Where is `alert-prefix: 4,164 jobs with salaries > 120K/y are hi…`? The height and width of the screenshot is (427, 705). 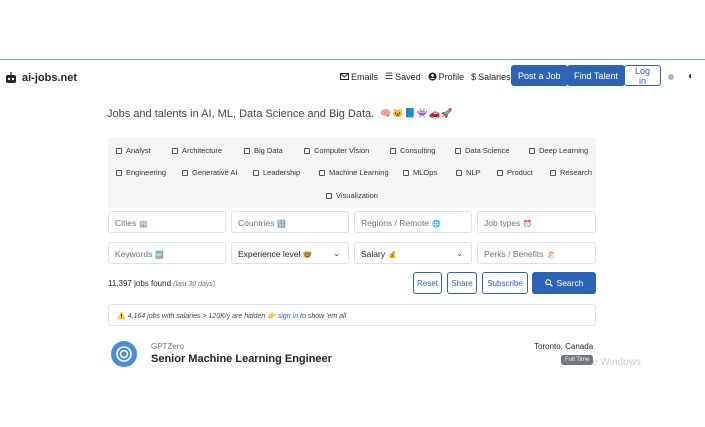 alert-prefix: 4,164 jobs with salaries > 120K/y are hi… is located at coordinates (201, 316).